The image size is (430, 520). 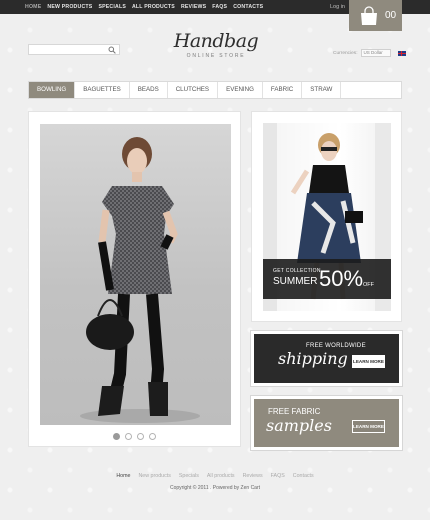 I want to click on free-shipping-banner: FREE WORLDWIDE shipping LEARN MORE, so click(x=326, y=358).